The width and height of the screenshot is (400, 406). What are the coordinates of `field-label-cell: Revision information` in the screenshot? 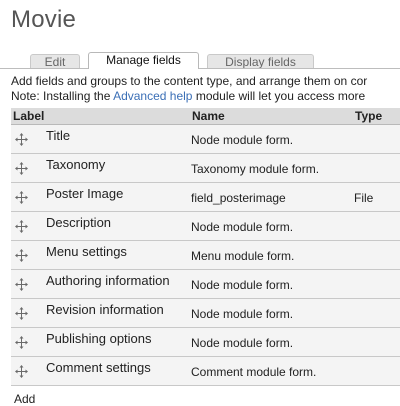 It's located at (100, 313).